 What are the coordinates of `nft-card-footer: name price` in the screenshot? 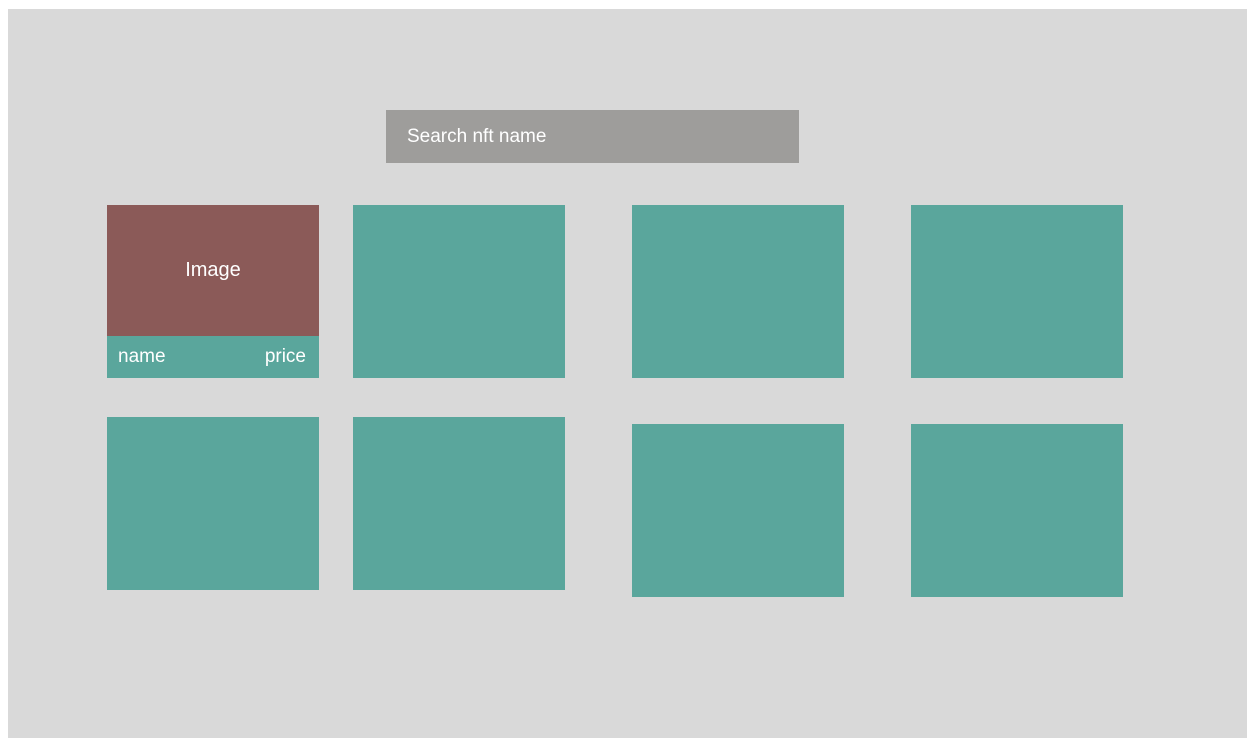 It's located at (213, 357).